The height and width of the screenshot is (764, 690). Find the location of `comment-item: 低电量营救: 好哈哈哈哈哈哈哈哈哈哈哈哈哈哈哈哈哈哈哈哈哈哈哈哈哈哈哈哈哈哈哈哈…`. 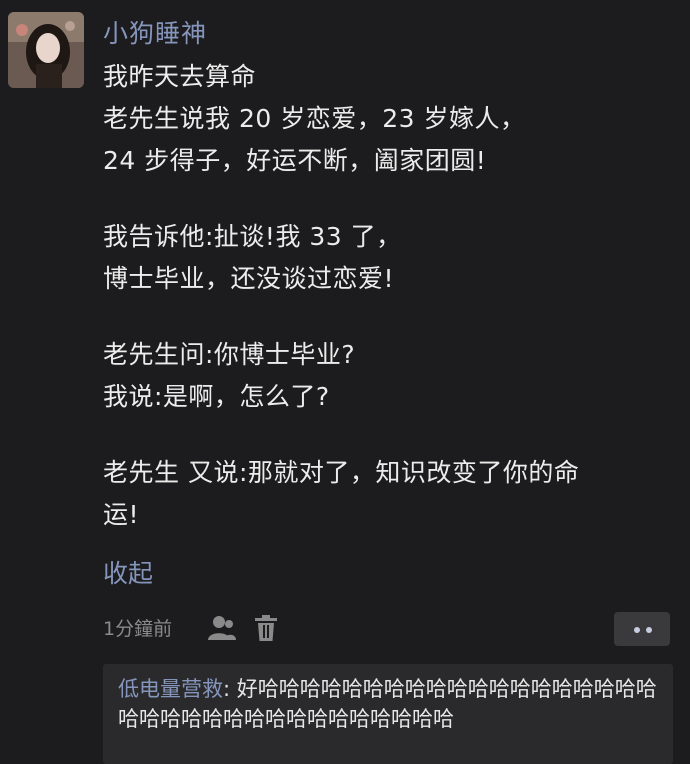

comment-item: 低电量营救: 好哈哈哈哈哈哈哈哈哈哈哈哈哈哈哈哈哈哈哈哈哈哈哈哈哈哈哈哈哈哈哈哈… is located at coordinates (390, 704).